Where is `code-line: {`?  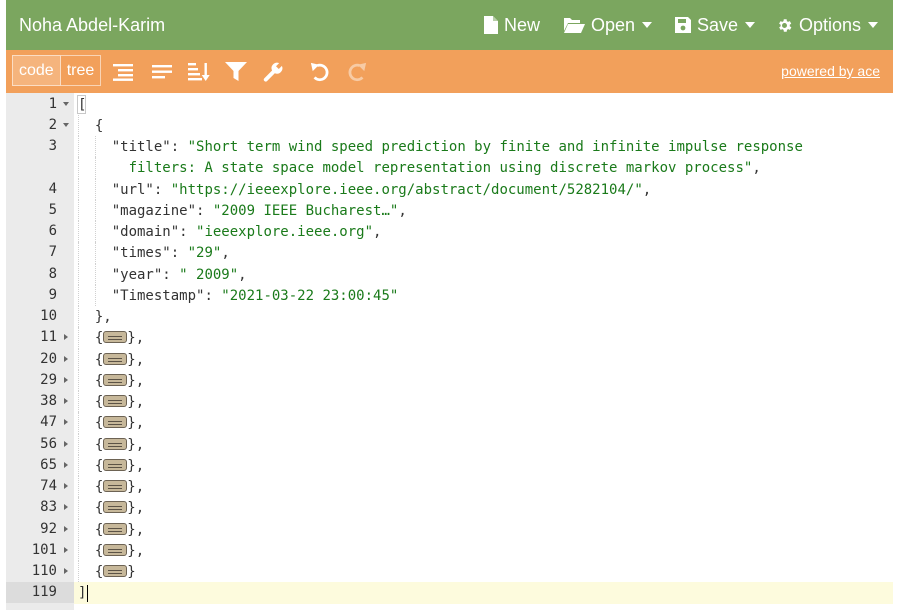
code-line: { is located at coordinates (483, 125).